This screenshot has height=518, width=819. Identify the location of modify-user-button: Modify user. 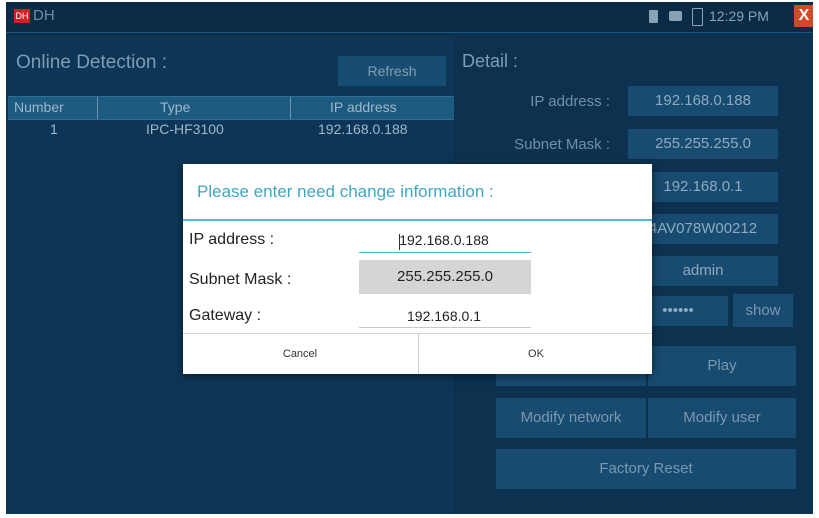
(722, 418).